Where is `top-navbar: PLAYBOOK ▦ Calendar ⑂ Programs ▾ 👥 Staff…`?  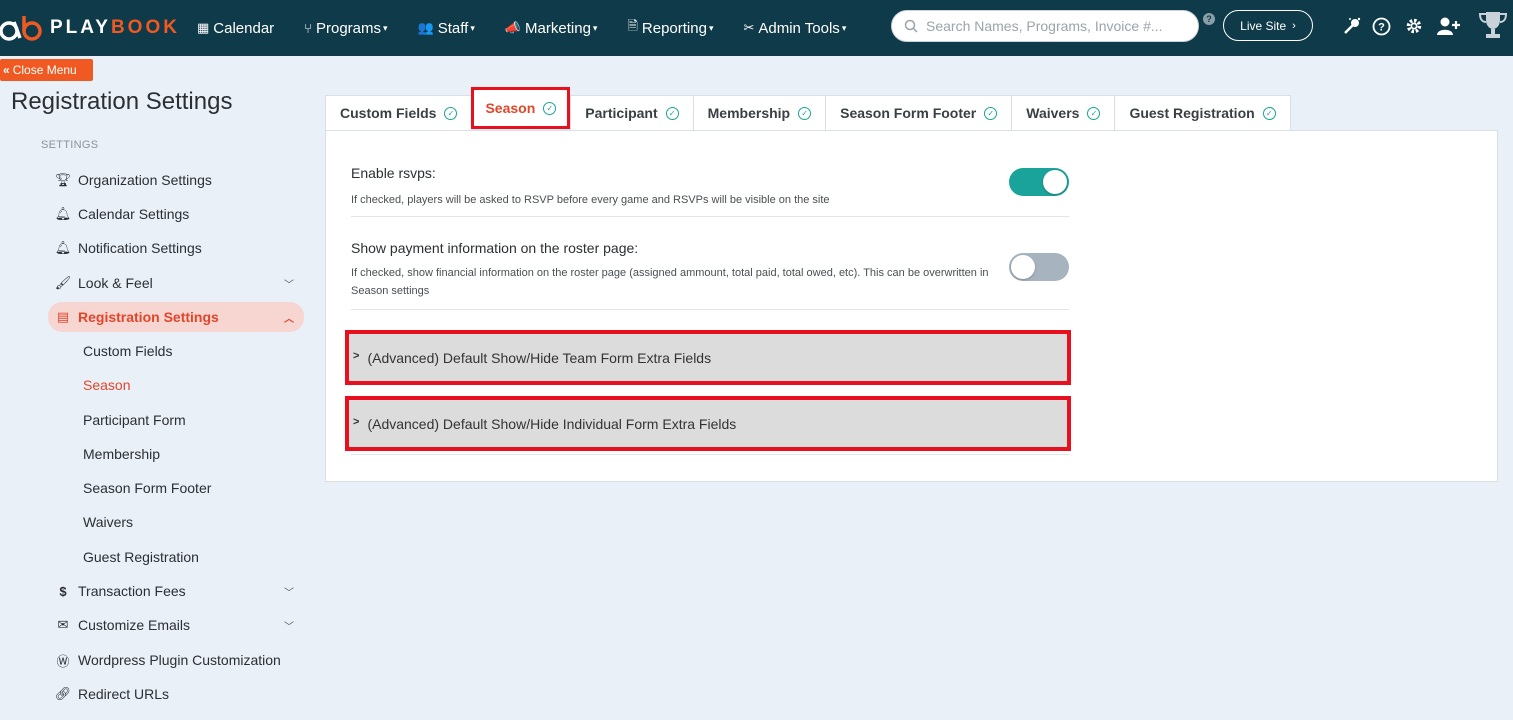 top-navbar: PLAYBOOK ▦ Calendar ⑂ Programs ▾ 👥 Staff… is located at coordinates (756, 28).